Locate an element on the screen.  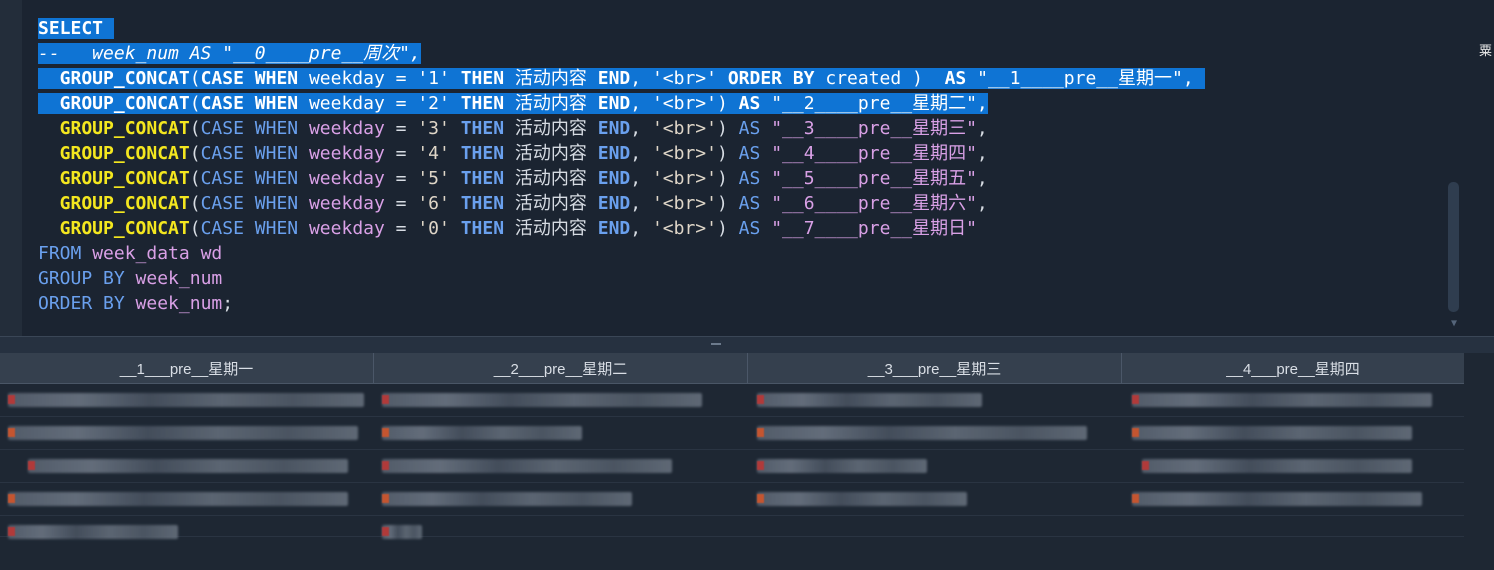
code-token: created ) is located at coordinates (879, 78).